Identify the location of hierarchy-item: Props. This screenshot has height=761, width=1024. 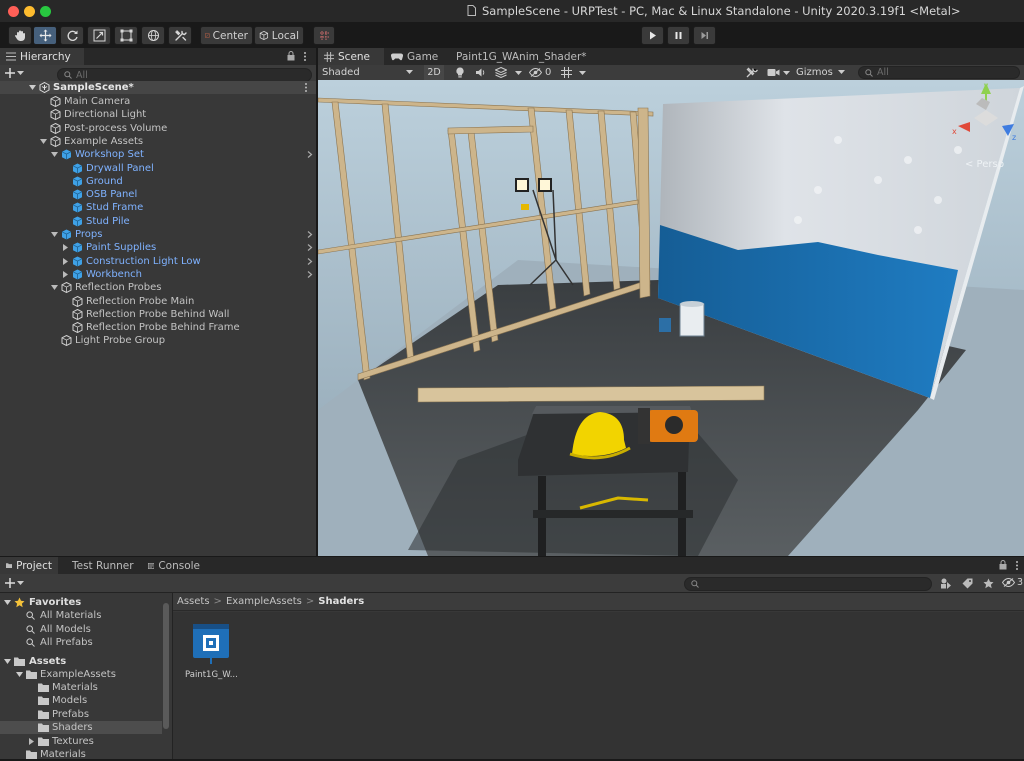
(158, 234).